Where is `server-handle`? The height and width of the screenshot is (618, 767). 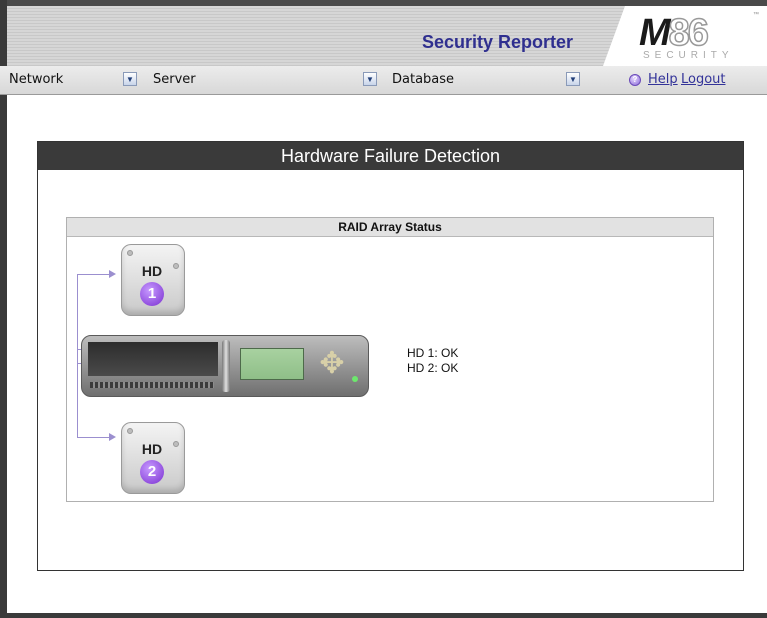
server-handle is located at coordinates (226, 366).